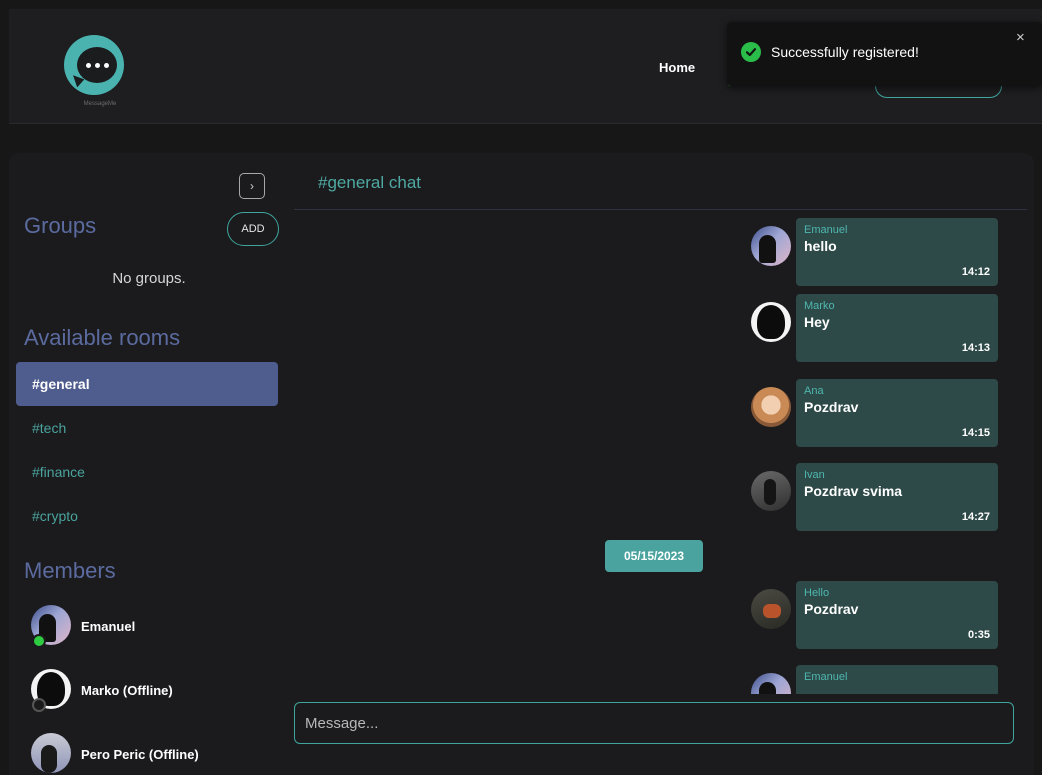 Image resolution: width=1042 pixels, height=775 pixels. Describe the element at coordinates (677, 67) in the screenshot. I see `nav-home-link: Home` at that location.